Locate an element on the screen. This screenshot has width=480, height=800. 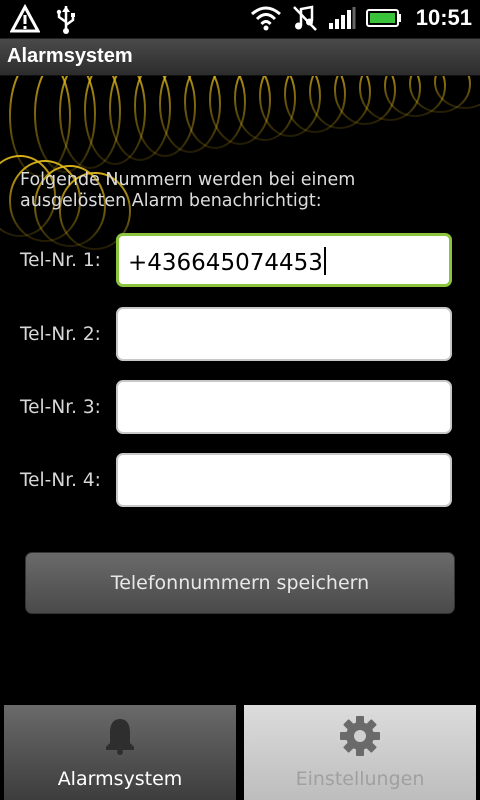
usb-icon is located at coordinates (66, 19).